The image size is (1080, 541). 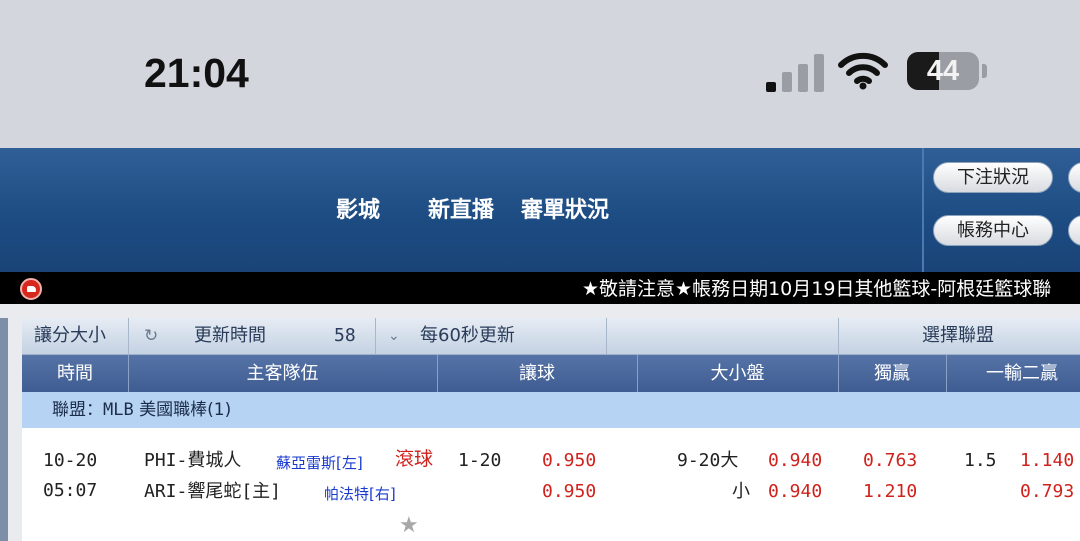 I want to click on battery-icon: 44, so click(x=943, y=71).